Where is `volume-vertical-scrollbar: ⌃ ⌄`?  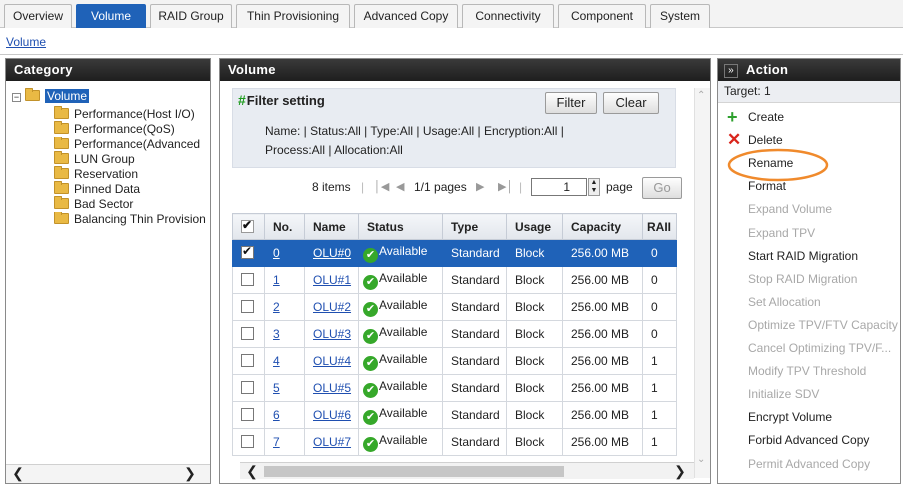
volume-vertical-scrollbar: ⌃ ⌄ is located at coordinates (702, 283).